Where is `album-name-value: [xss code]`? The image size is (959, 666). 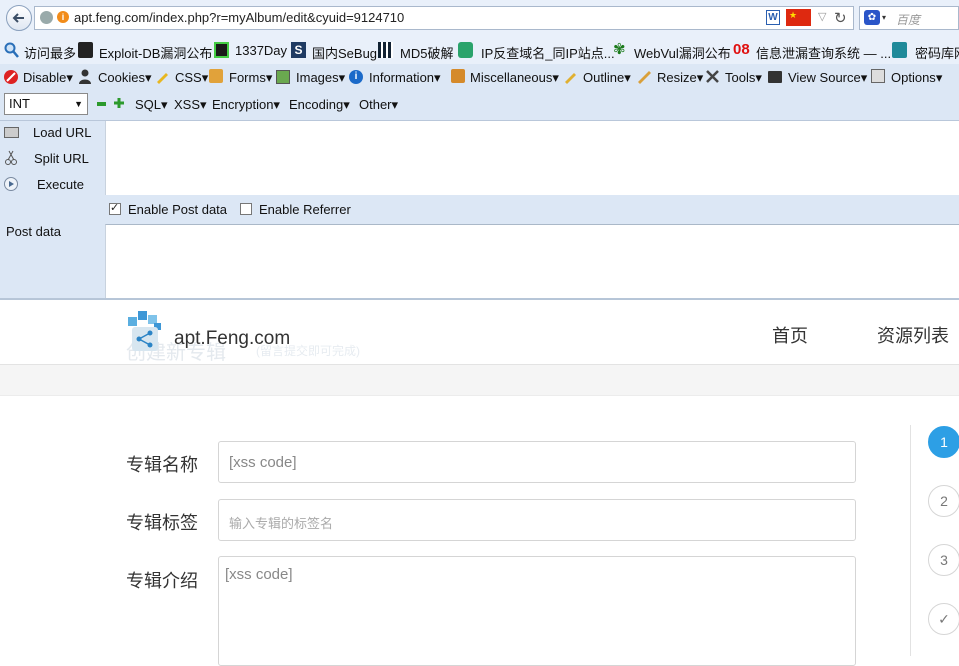 album-name-value: [xss code] is located at coordinates (263, 462).